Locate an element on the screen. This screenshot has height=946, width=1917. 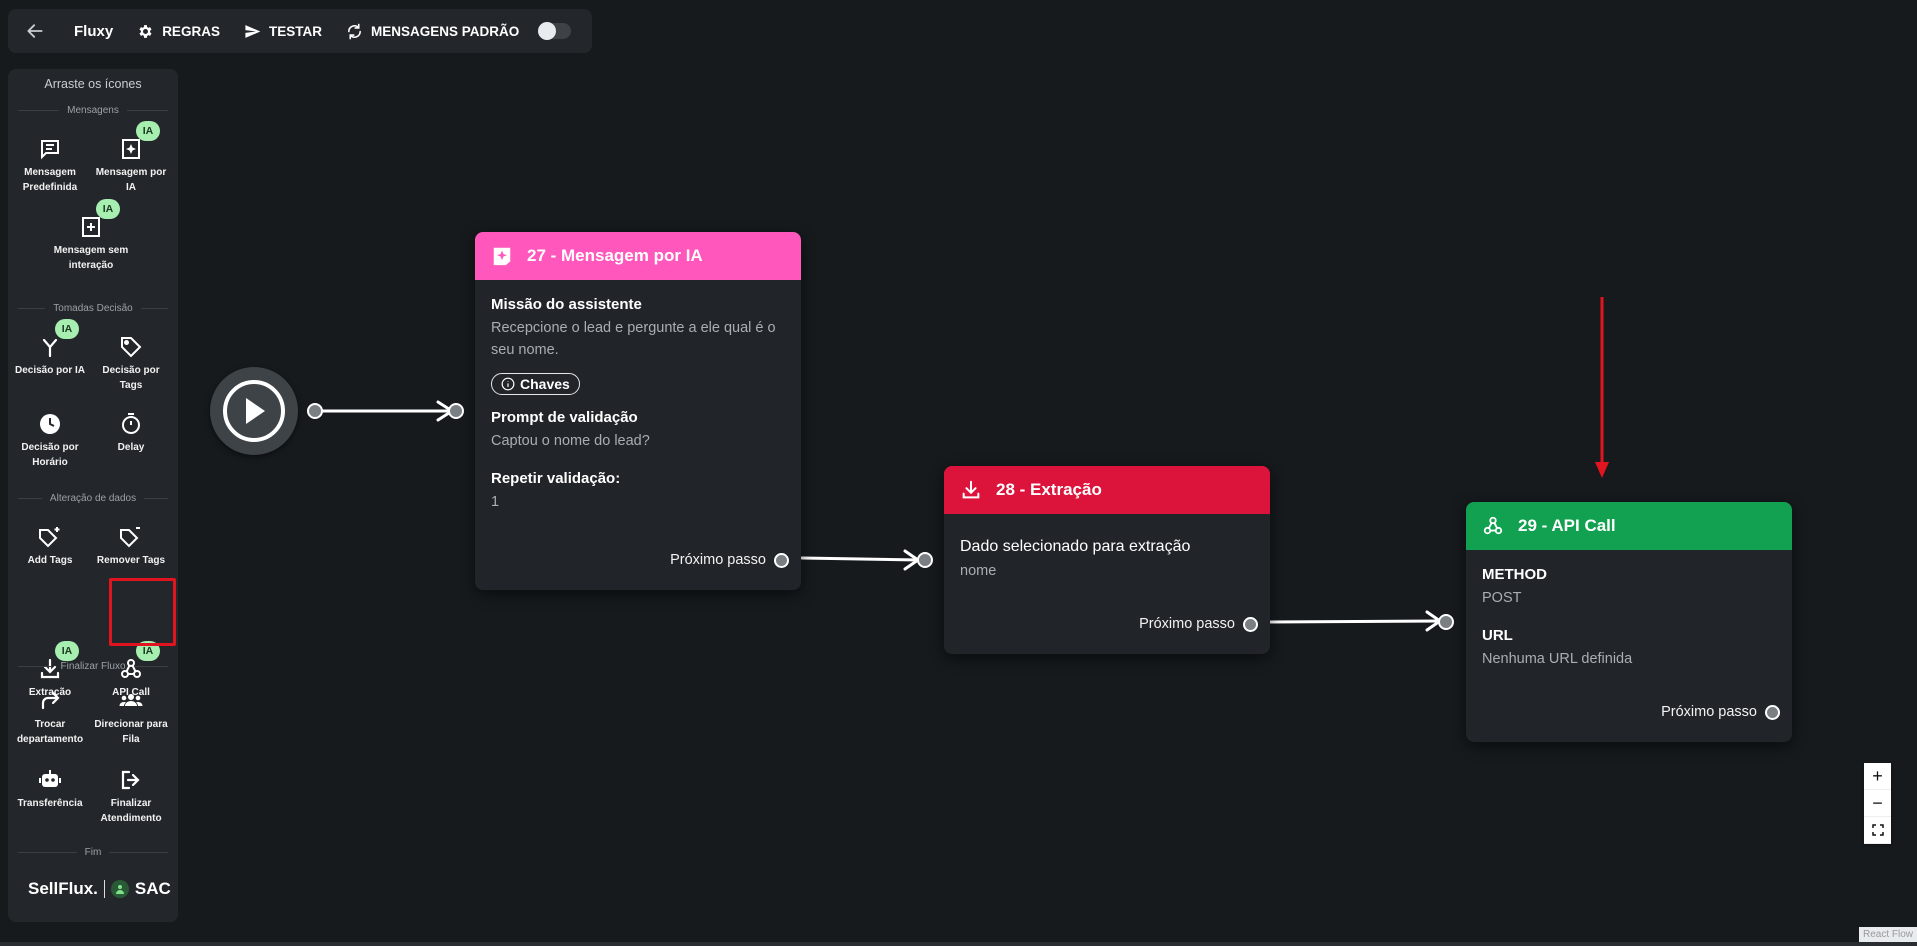
info-icon is located at coordinates (508, 384).